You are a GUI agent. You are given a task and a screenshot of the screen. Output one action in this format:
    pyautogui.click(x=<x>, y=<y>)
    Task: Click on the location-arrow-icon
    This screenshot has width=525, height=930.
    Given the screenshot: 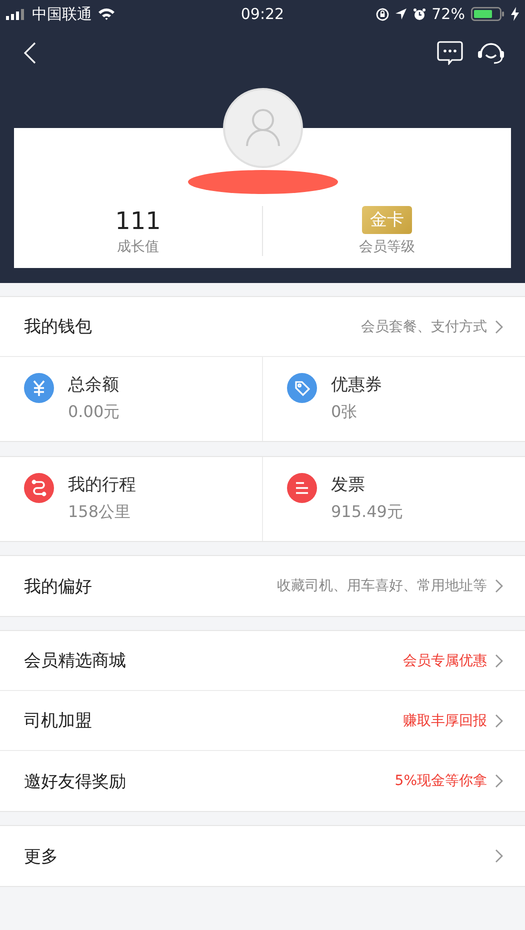 What is the action you would take?
    pyautogui.click(x=400, y=14)
    